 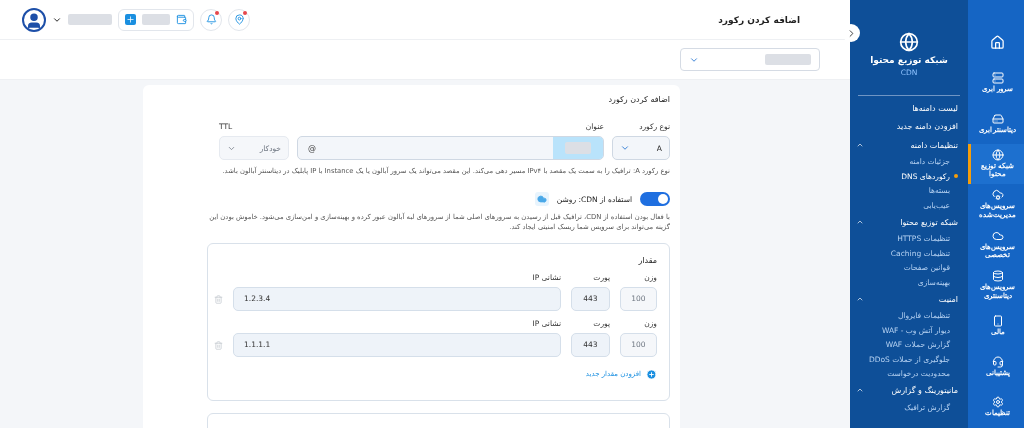 I want to click on pin-button, so click(x=239, y=19).